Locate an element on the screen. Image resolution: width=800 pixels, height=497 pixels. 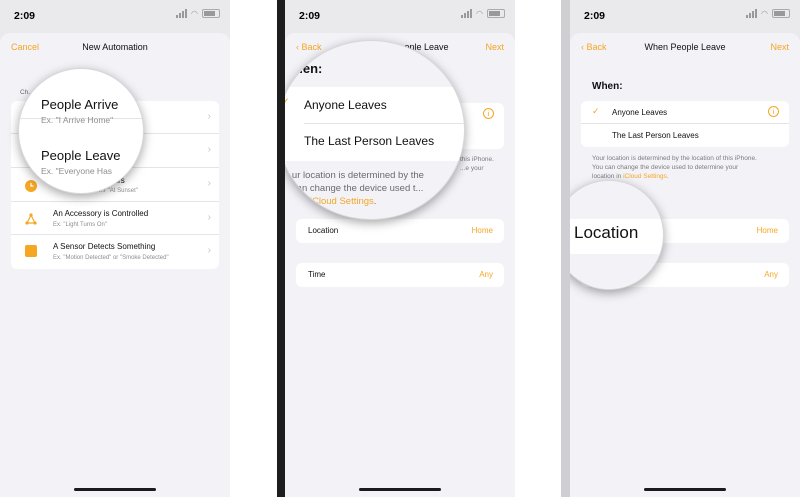
footnote-fragment: this iPhone. ...e your is located at coordinates (477, 164).